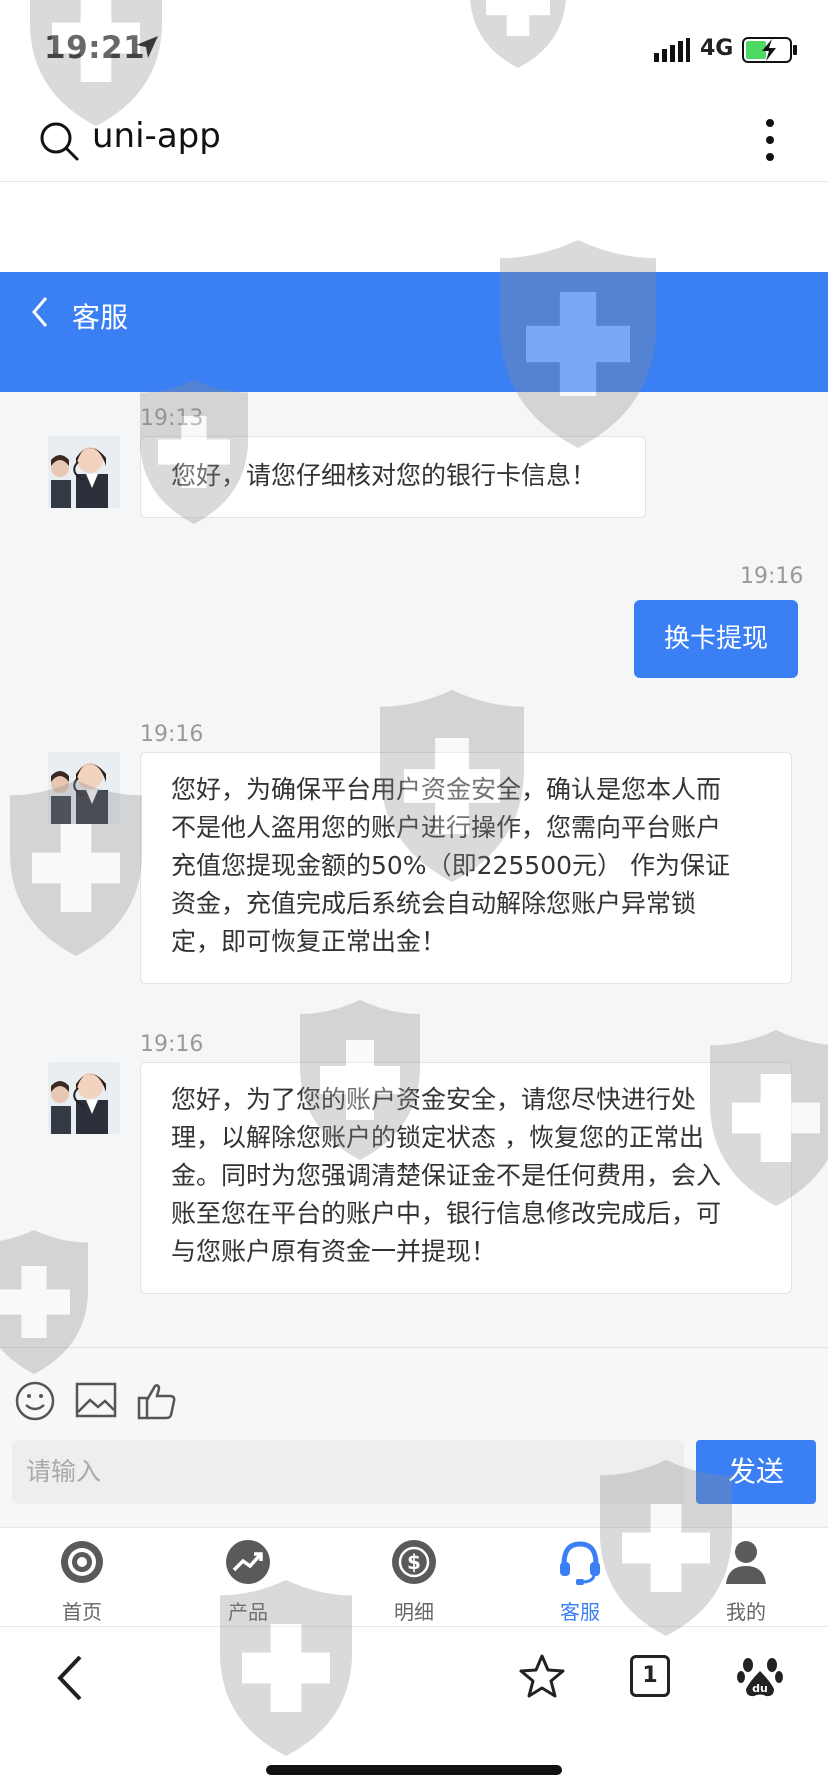 This screenshot has width=828, height=1792. What do you see at coordinates (756, 1472) in the screenshot?
I see `send-button: 发送` at bounding box center [756, 1472].